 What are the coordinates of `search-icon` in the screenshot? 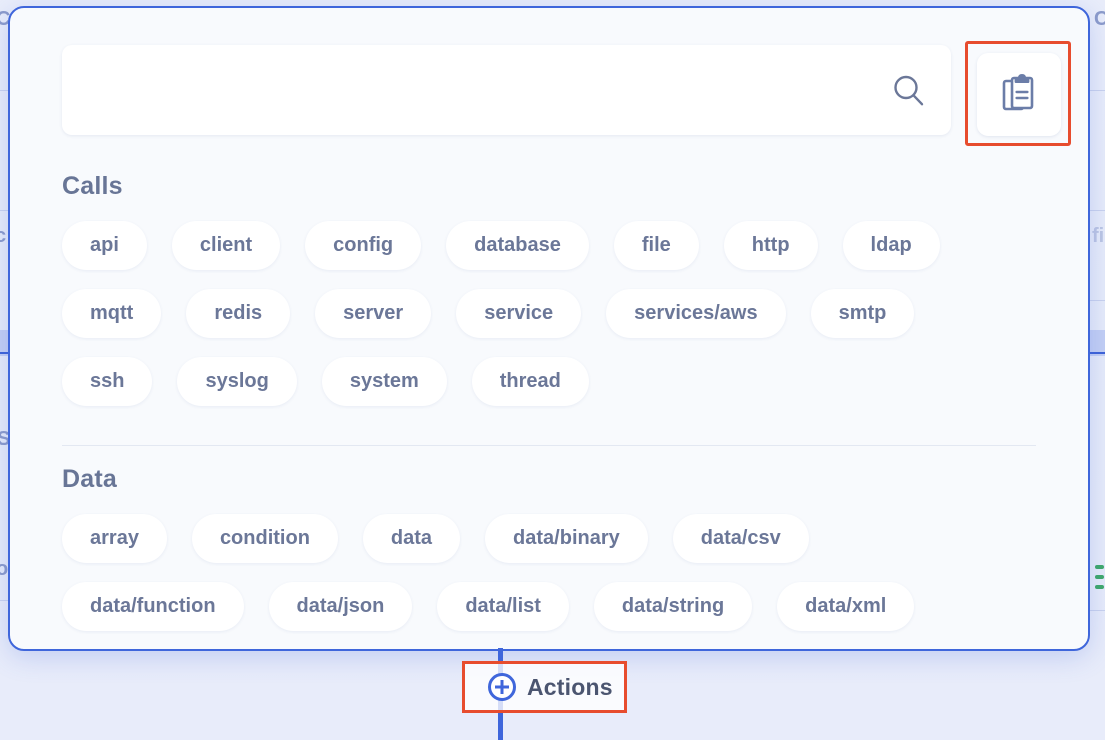 It's located at (909, 91).